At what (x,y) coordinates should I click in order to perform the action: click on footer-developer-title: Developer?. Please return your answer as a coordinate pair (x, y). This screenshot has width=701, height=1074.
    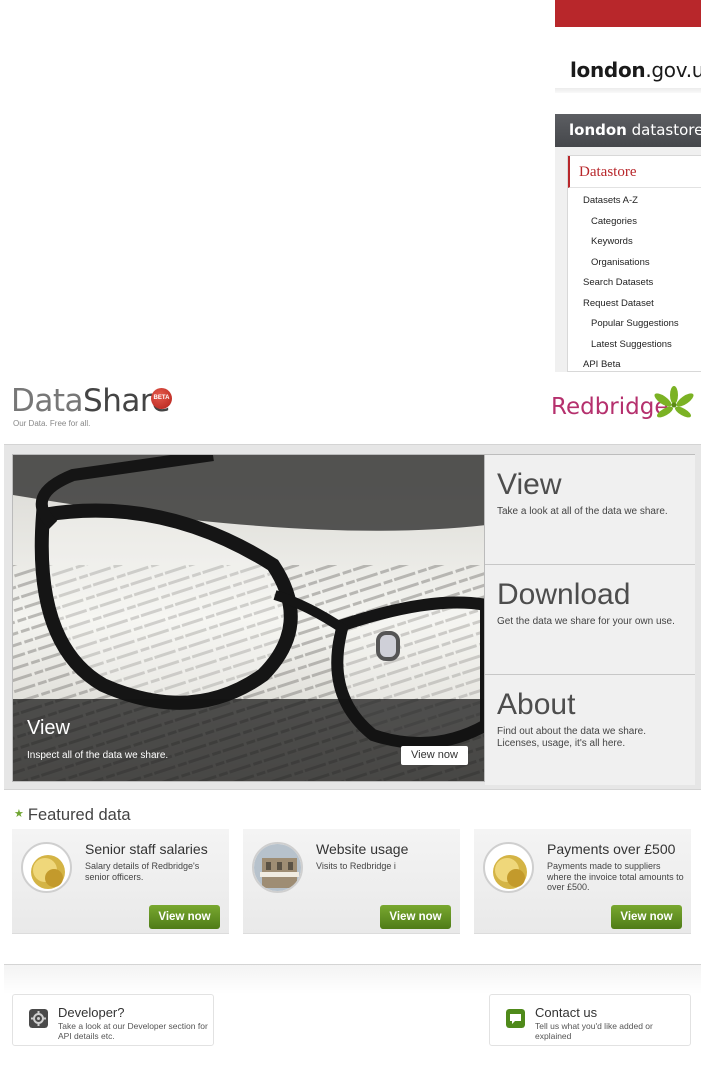
    Looking at the image, I should click on (91, 1012).